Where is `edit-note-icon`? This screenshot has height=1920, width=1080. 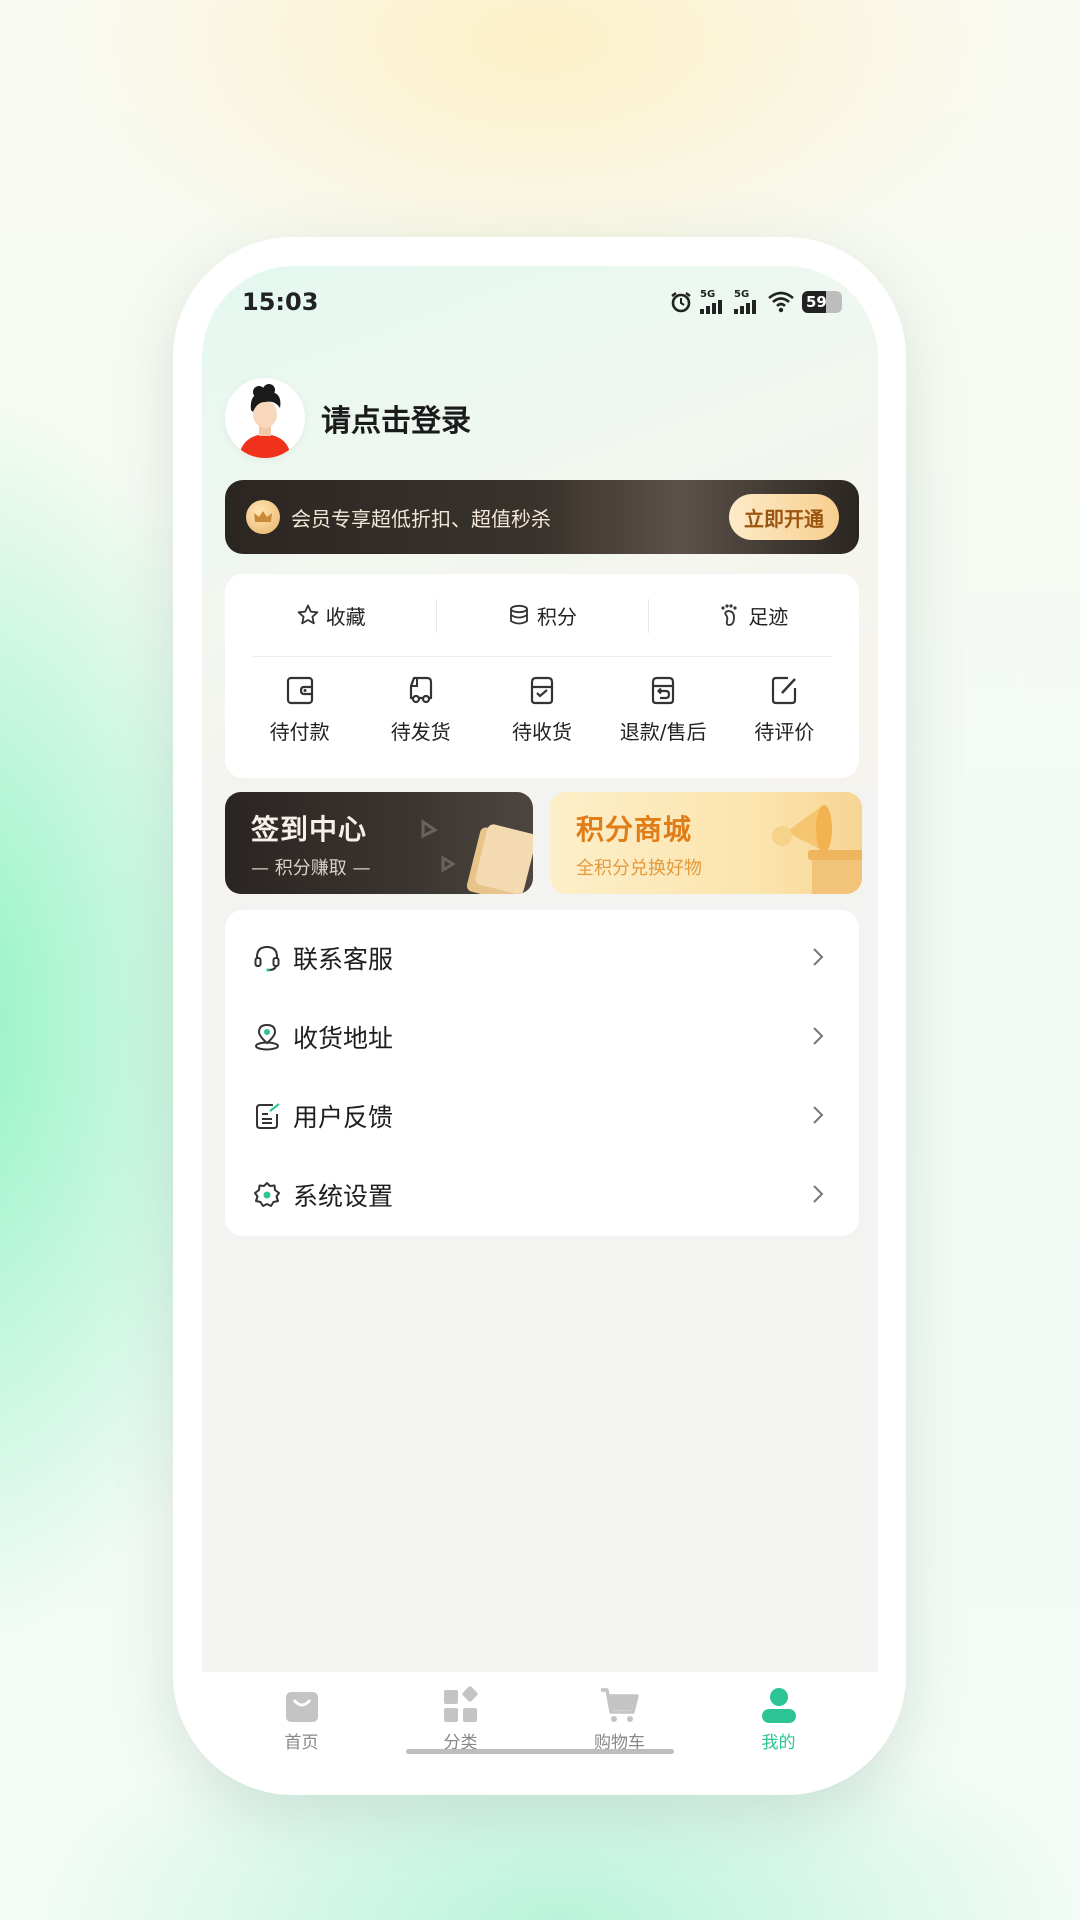 edit-note-icon is located at coordinates (784, 690).